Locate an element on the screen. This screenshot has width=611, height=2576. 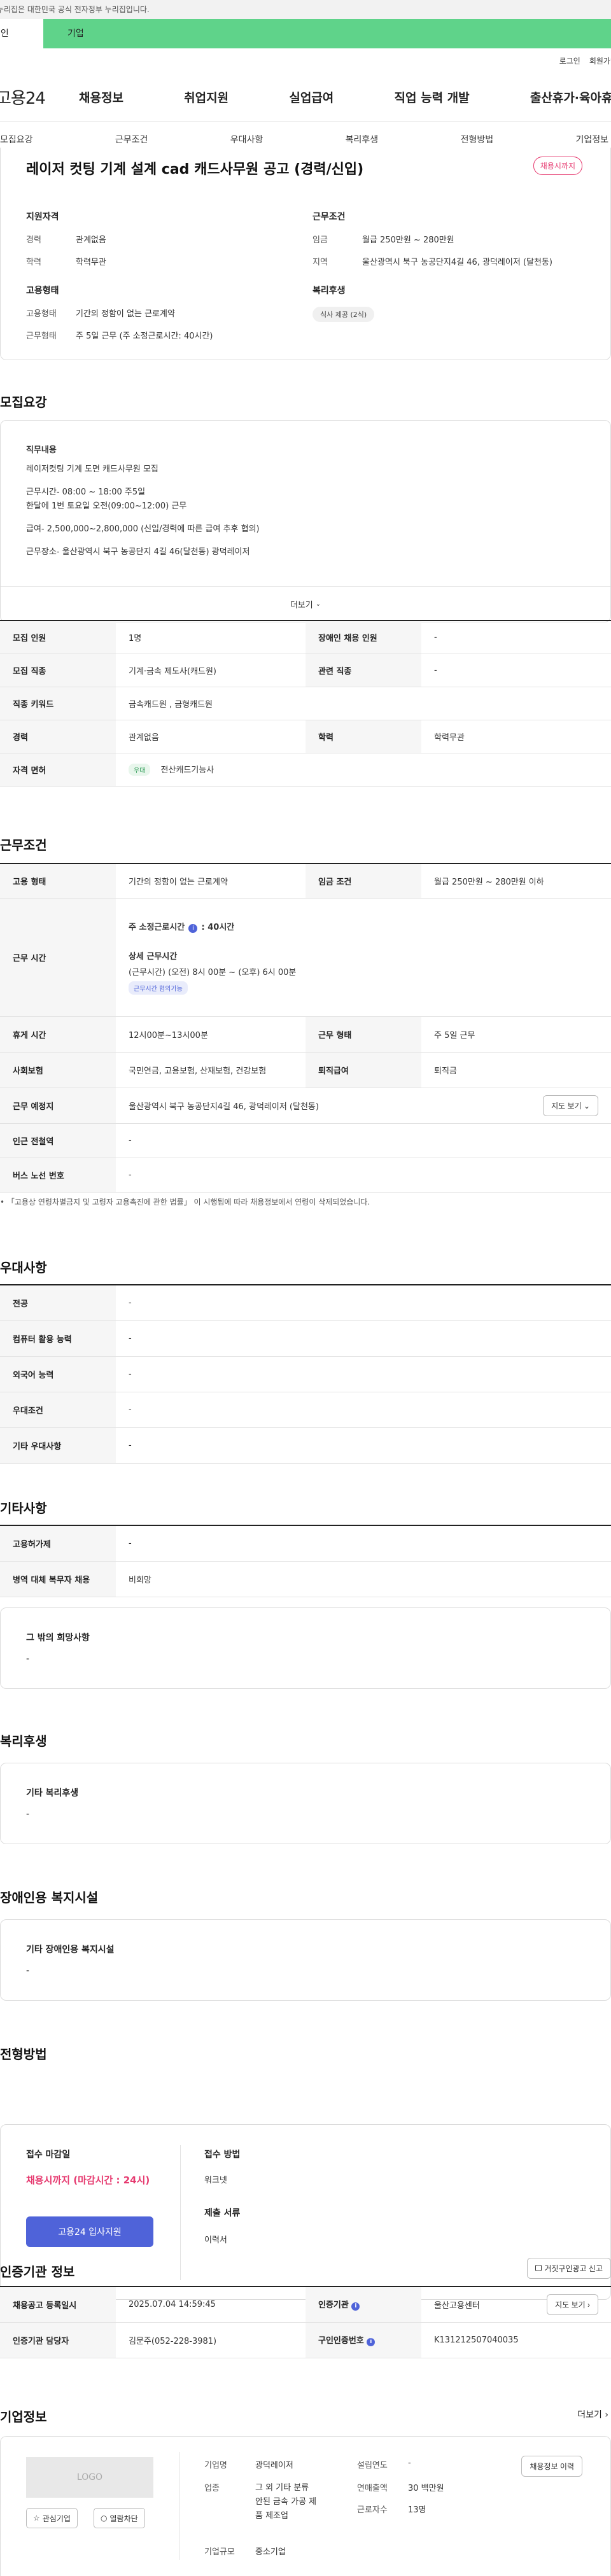
hours-detail-title: 상세 근무시간 is located at coordinates (153, 956).